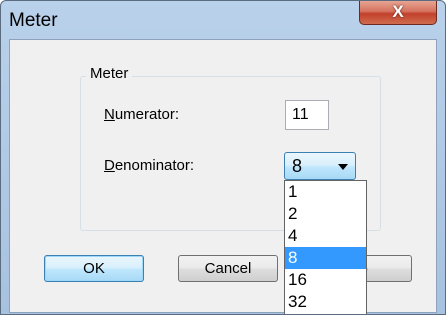 The image size is (446, 315). I want to click on denominator-label: Denominator:, so click(149, 165).